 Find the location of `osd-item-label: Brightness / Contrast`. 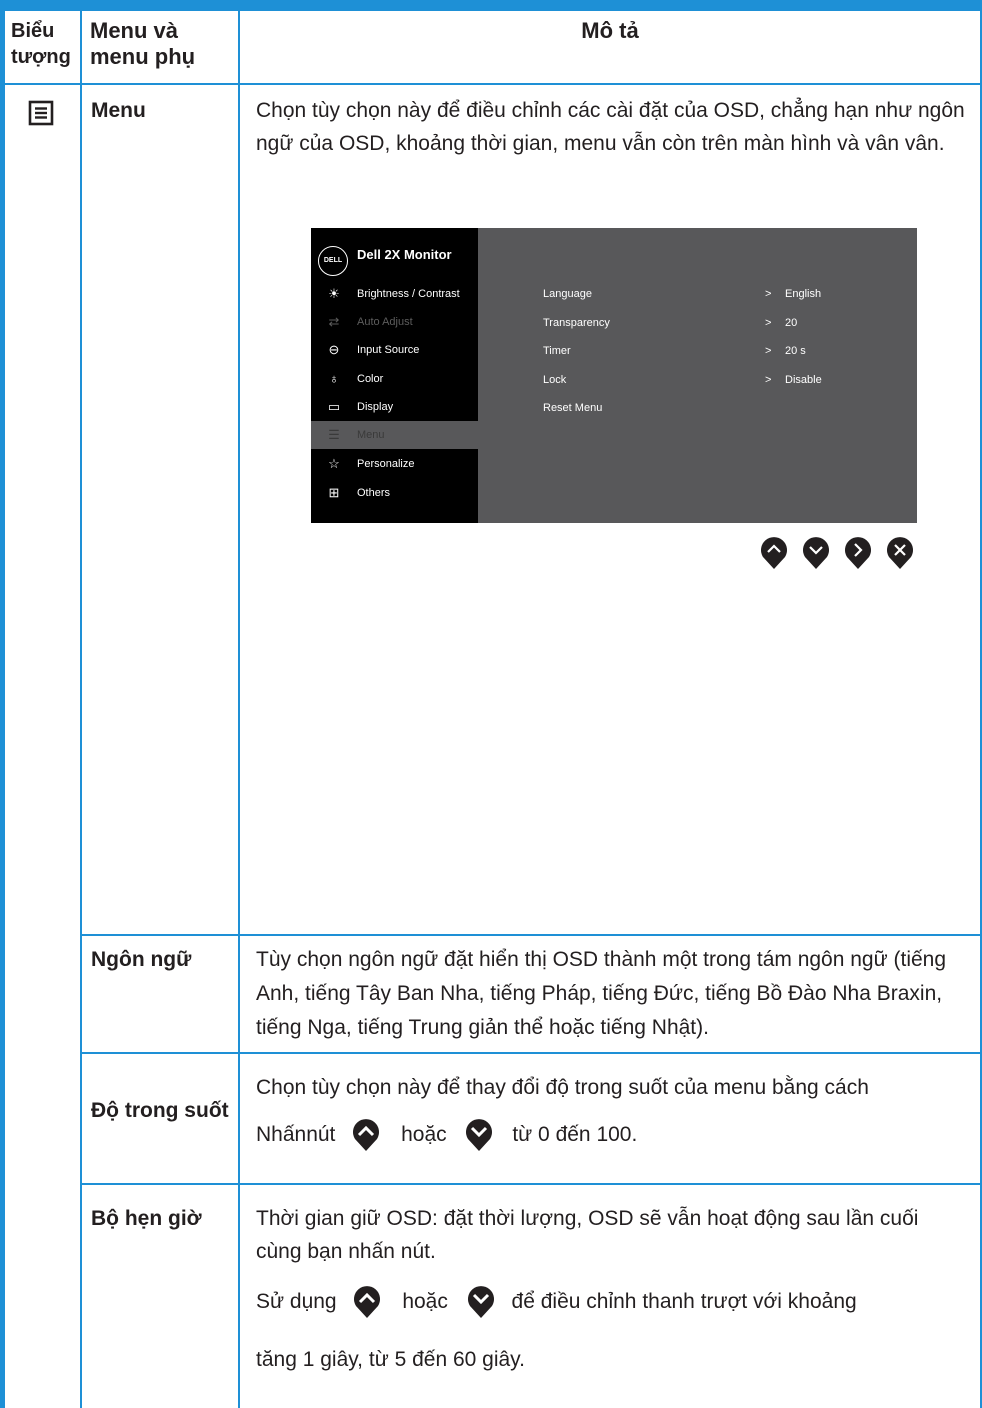

osd-item-label: Brightness / Contrast is located at coordinates (408, 294).